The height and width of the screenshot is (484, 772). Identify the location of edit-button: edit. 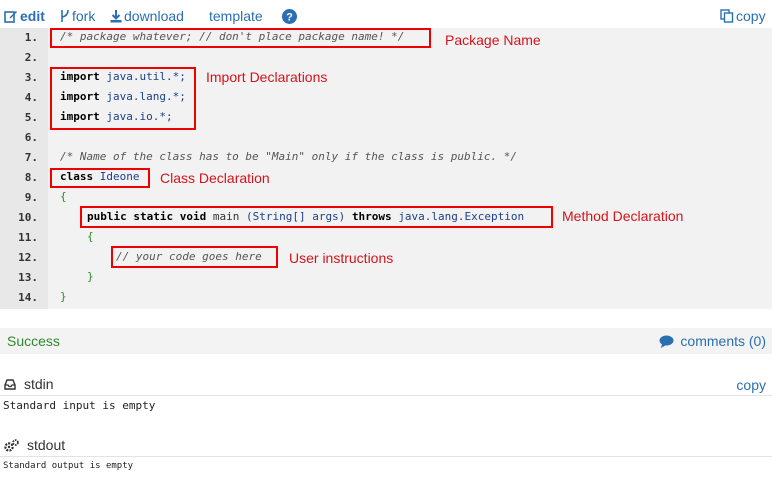
(24, 16).